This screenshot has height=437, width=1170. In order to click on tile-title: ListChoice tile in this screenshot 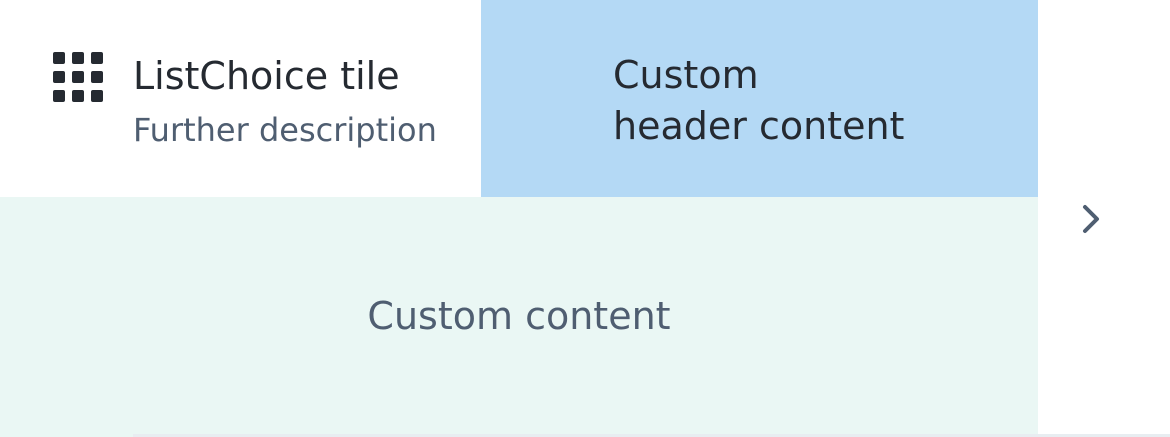, I will do `click(266, 76)`.